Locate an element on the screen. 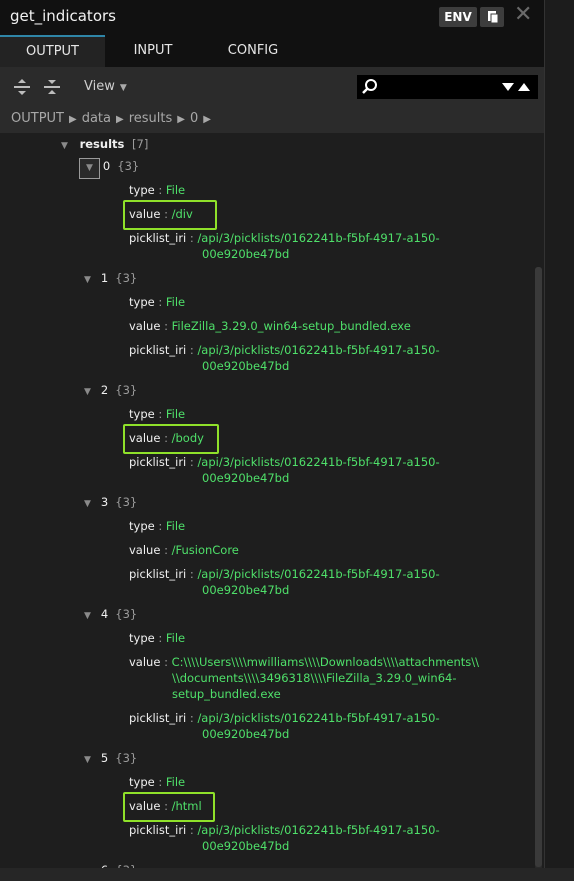 The height and width of the screenshot is (881, 574). tree-item-node: ▼ 0 {3} is located at coordinates (112, 166).